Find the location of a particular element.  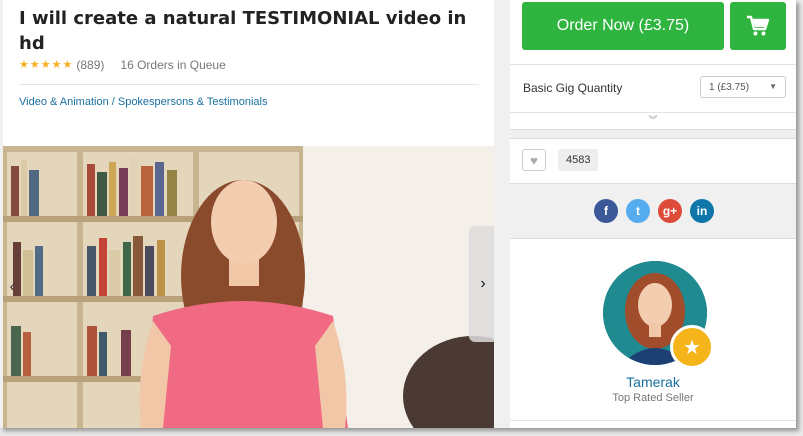

rating-row: ★ ★ ★ ★ ★ (889) 16 Orders in Queue is located at coordinates (122, 65).